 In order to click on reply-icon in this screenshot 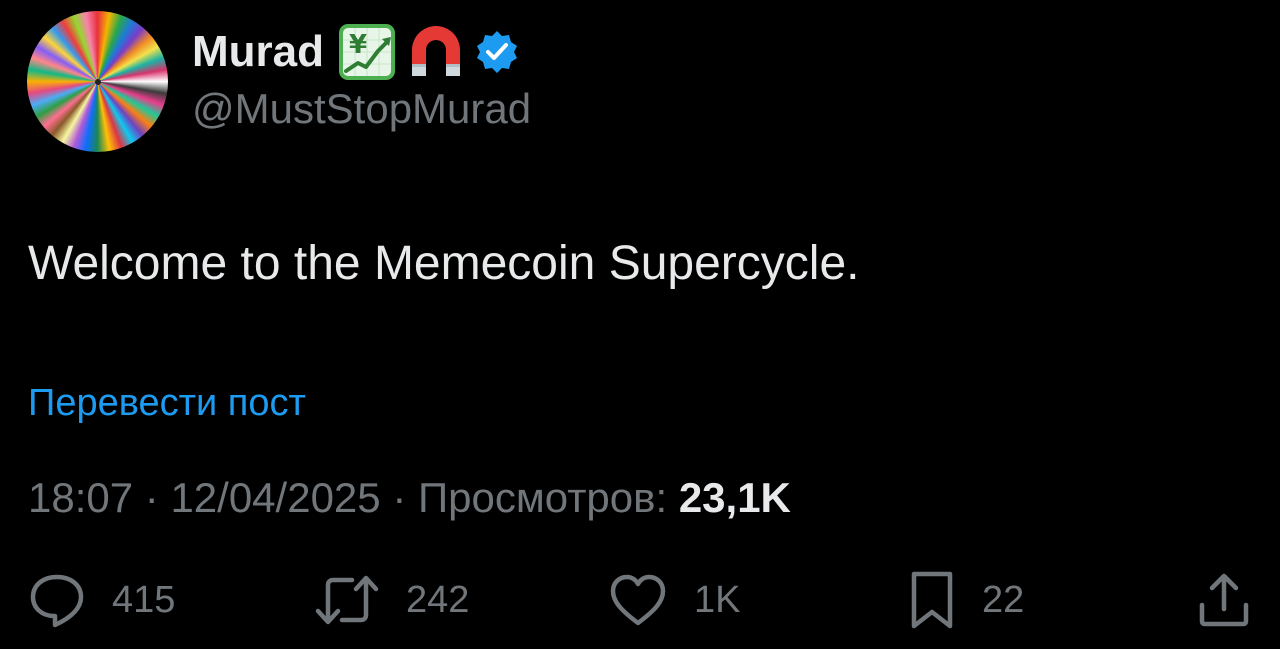, I will do `click(57, 601)`.